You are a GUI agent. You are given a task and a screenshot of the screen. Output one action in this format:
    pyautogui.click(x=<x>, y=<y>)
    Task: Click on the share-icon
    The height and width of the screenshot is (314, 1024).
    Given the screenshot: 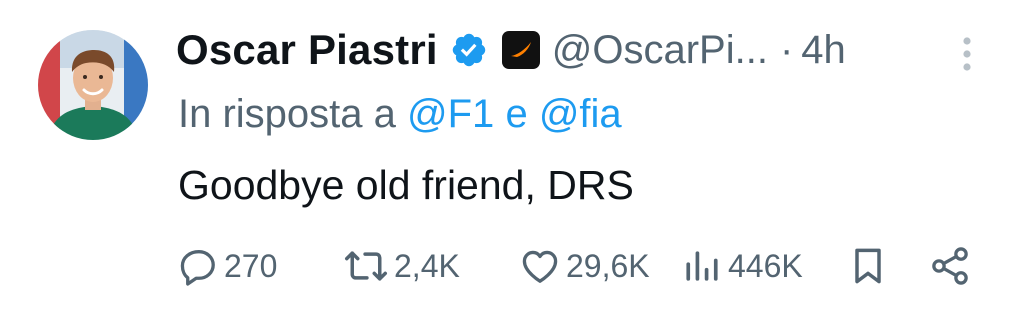 What is the action you would take?
    pyautogui.click(x=950, y=266)
    